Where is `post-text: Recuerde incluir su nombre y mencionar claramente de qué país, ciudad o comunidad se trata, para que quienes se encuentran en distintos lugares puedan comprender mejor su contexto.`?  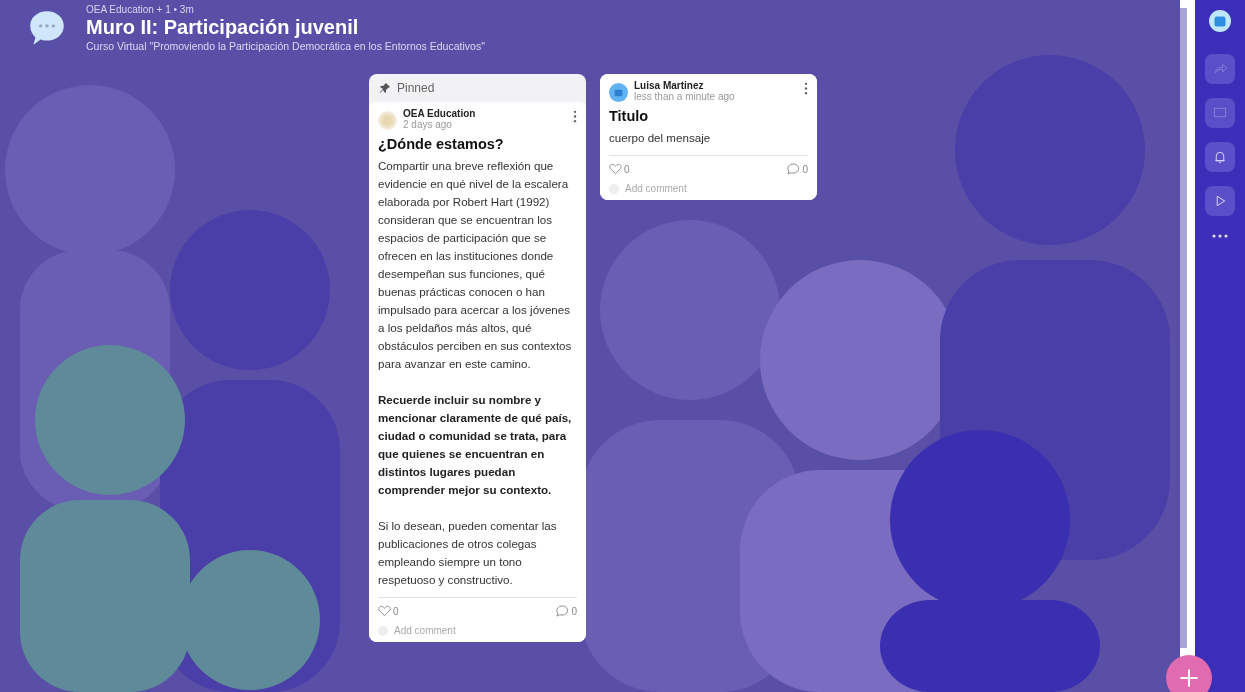 post-text: Recuerde incluir su nombre y mencionar claramente de qué país, ciudad o comunidad se trata, para que quienes se encuentran en distintos lugares puedan comprender mejor su contexto. is located at coordinates (475, 445).